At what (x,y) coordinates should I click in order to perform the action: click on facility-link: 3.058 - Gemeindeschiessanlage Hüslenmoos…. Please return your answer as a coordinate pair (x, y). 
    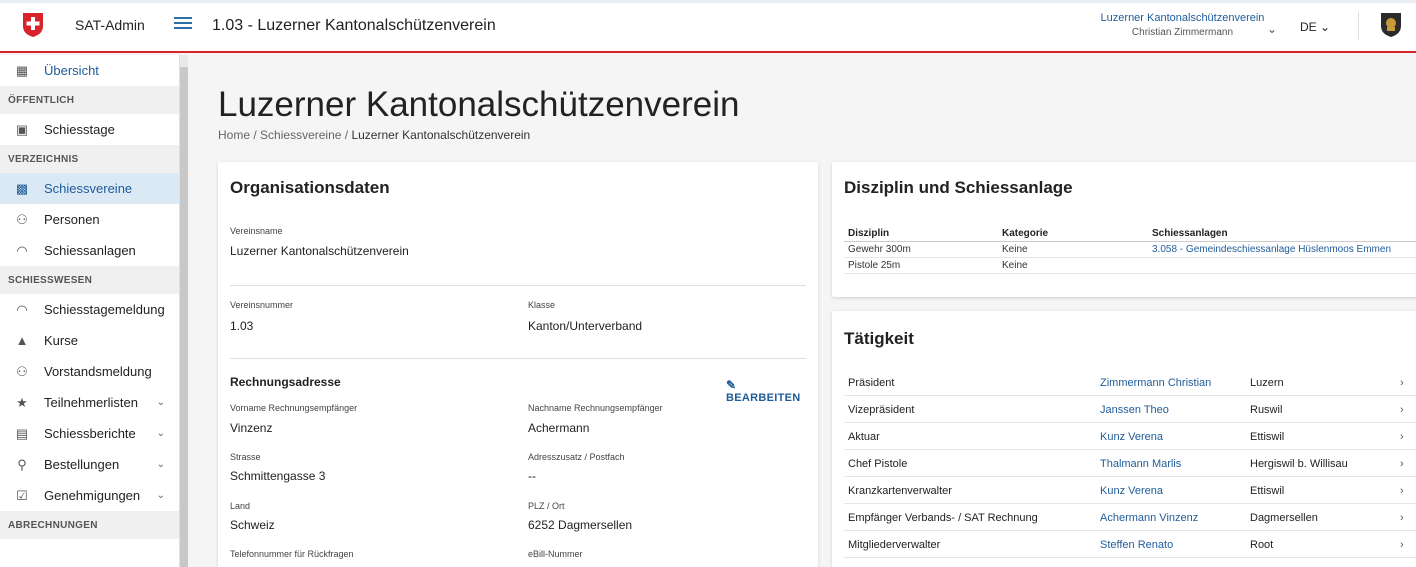
    Looking at the image, I should click on (1271, 249).